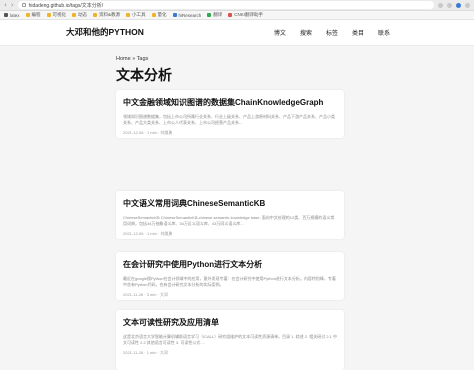 The height and width of the screenshot is (370, 474). What do you see at coordinates (237, 33) in the screenshot?
I see `site-header: 大邓和他的PYTHON 博文 搜索 标签 类目 联系` at bounding box center [237, 33].